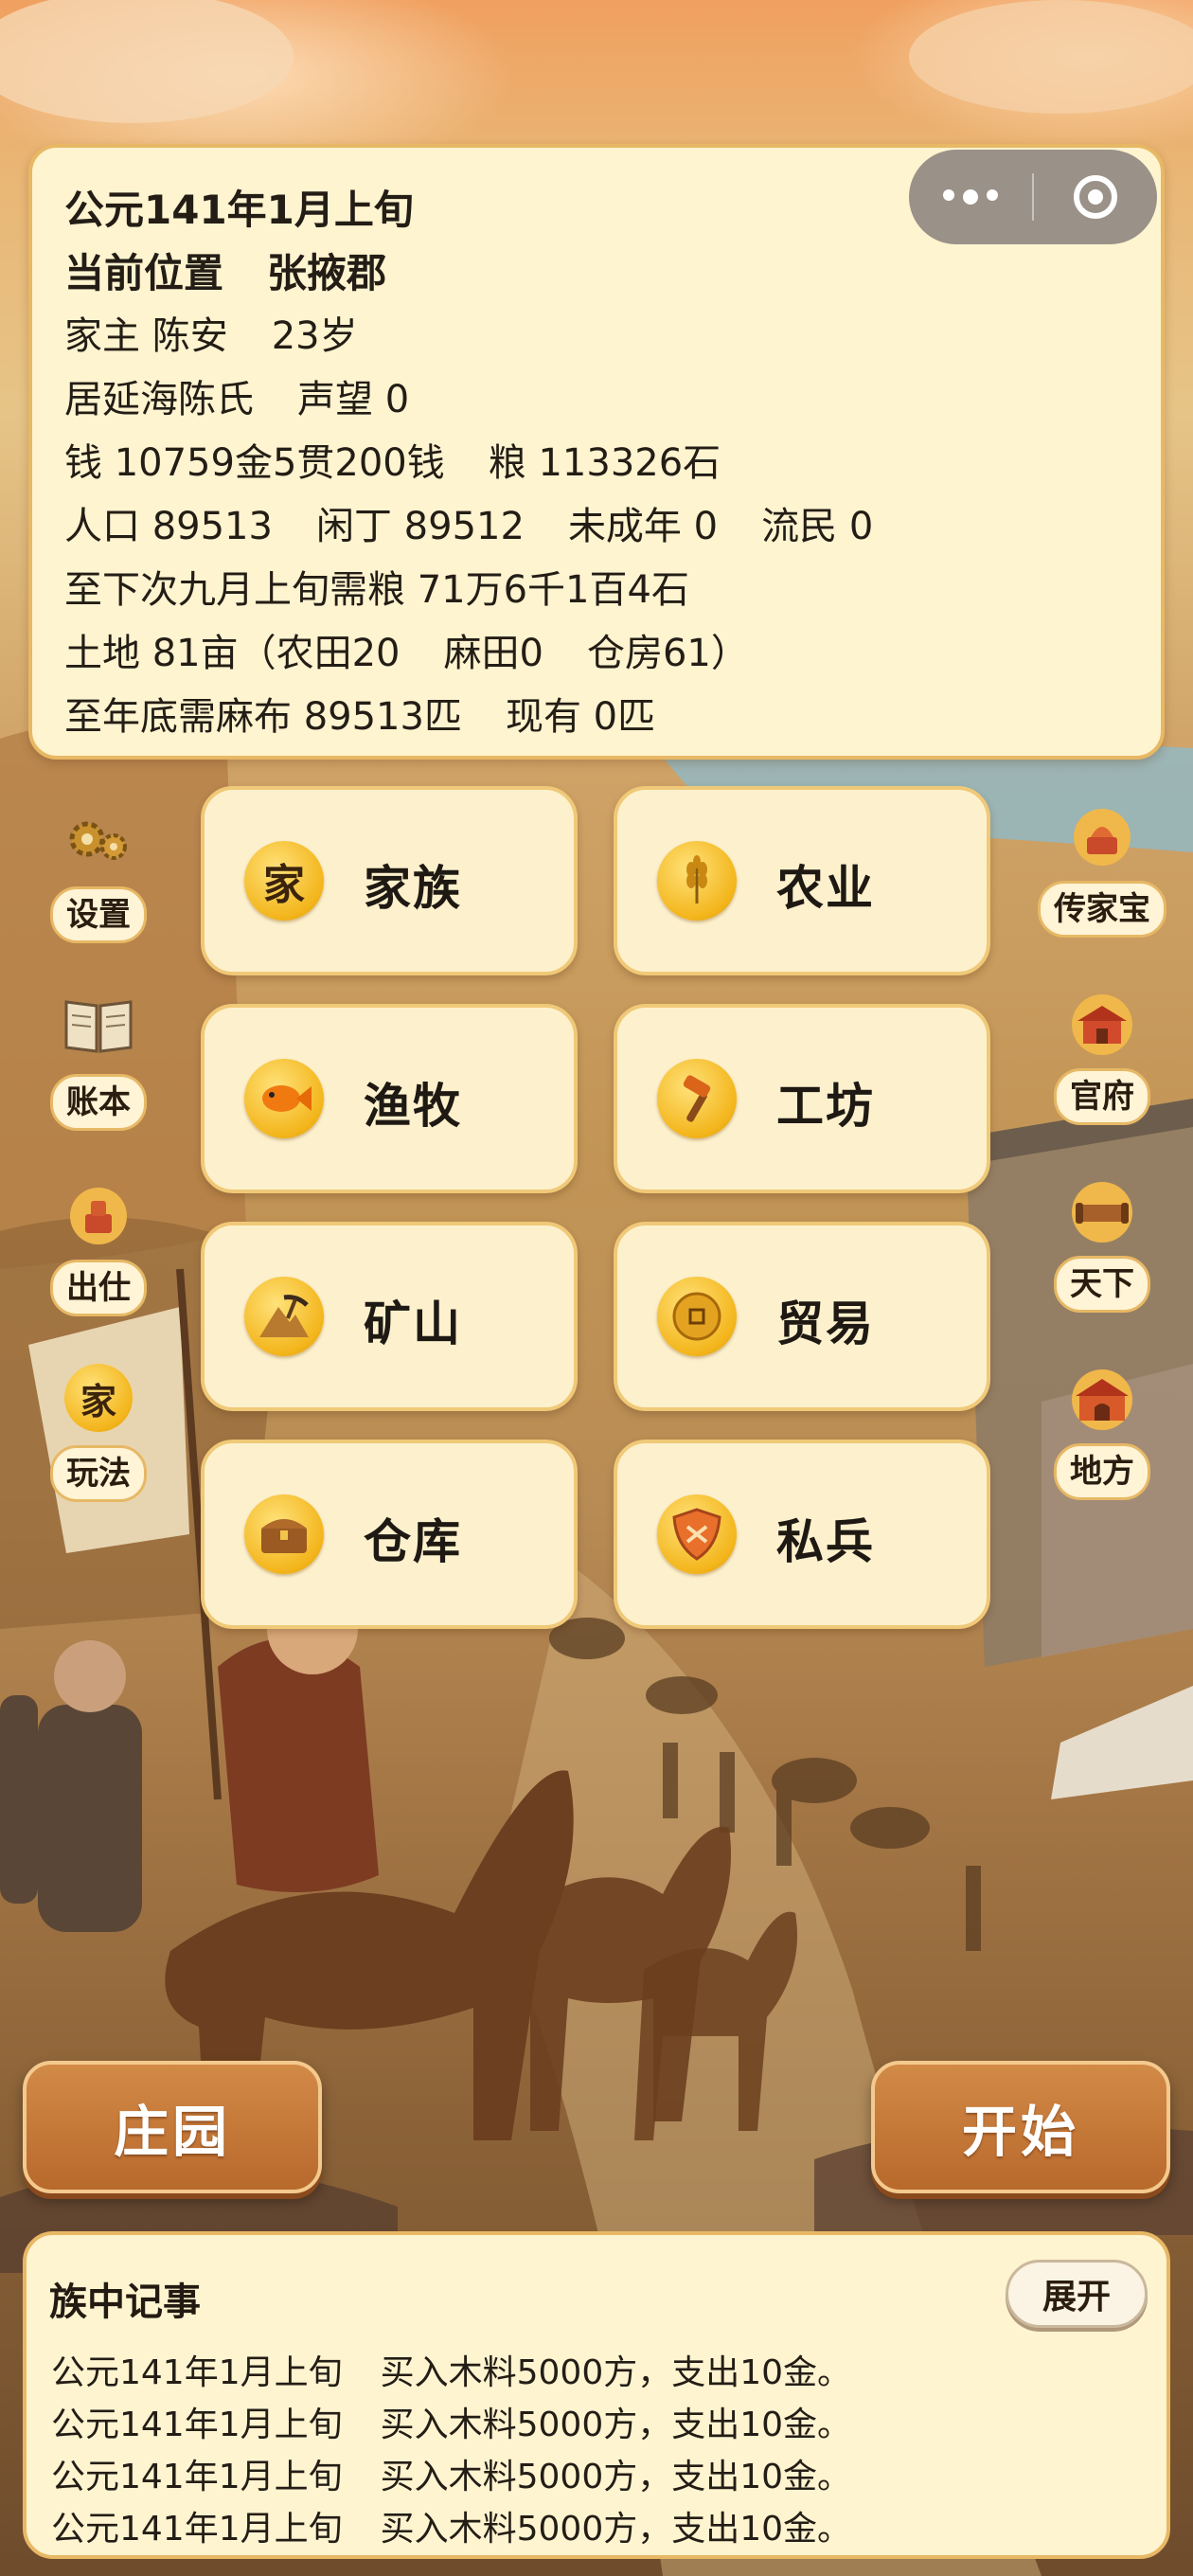 This screenshot has height=2576, width=1193. I want to click on population-value: 人口 89513, so click(168, 526).